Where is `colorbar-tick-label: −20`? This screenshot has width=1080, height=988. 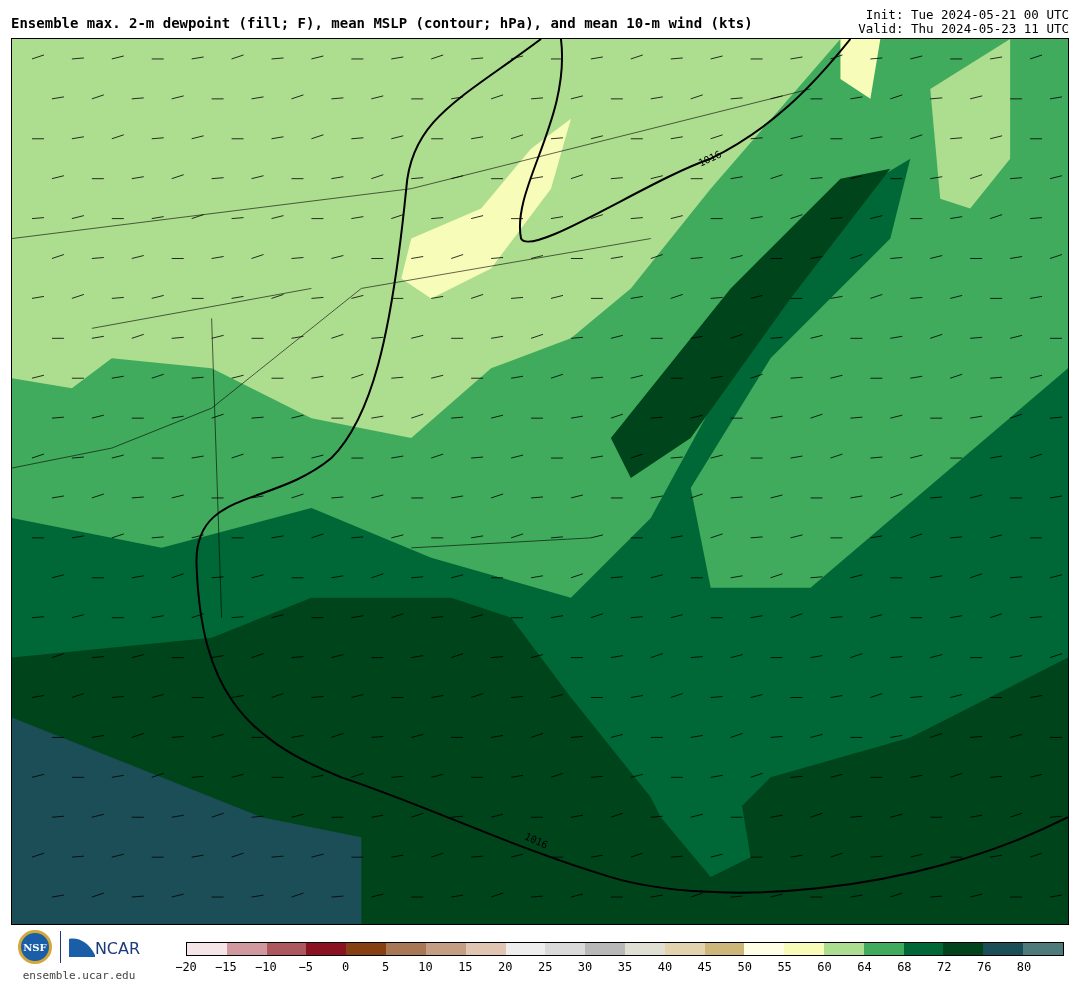 colorbar-tick-label: −20 is located at coordinates (186, 967).